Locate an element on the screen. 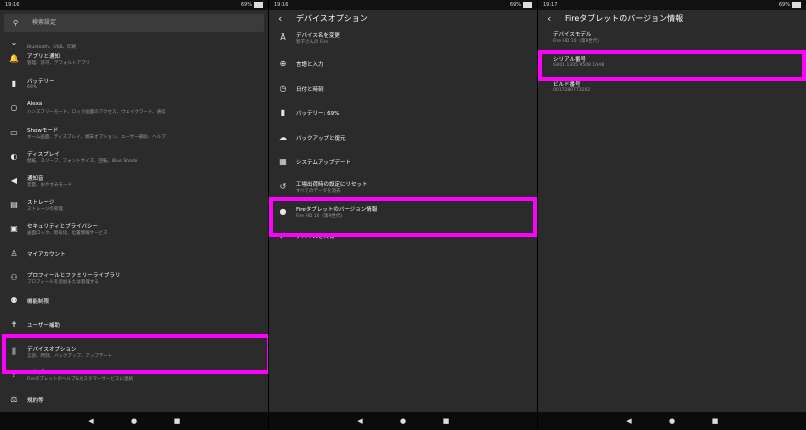 The image size is (806, 430). list-item: 🔔 アプリと通知 管理、許可、デフォルトアプリ is located at coordinates (134, 63).